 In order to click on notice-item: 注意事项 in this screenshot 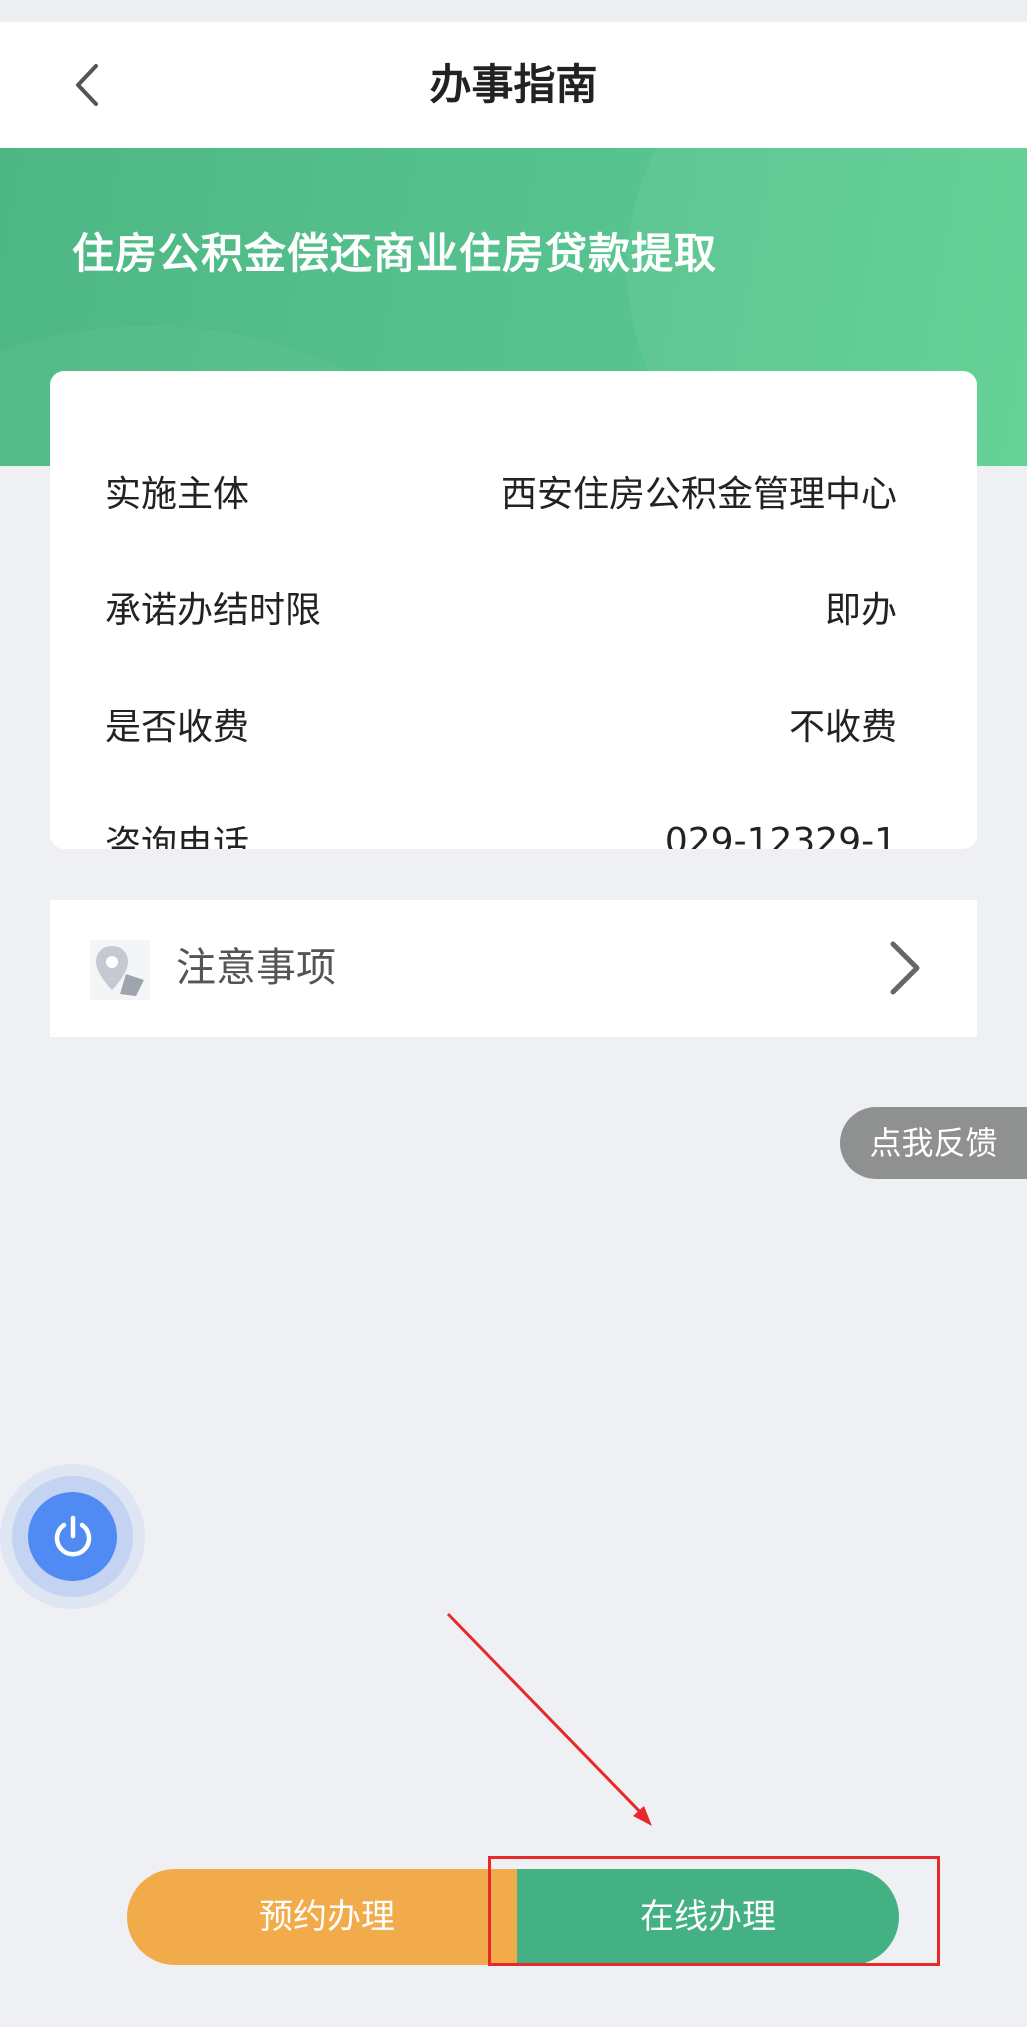, I will do `click(513, 968)`.